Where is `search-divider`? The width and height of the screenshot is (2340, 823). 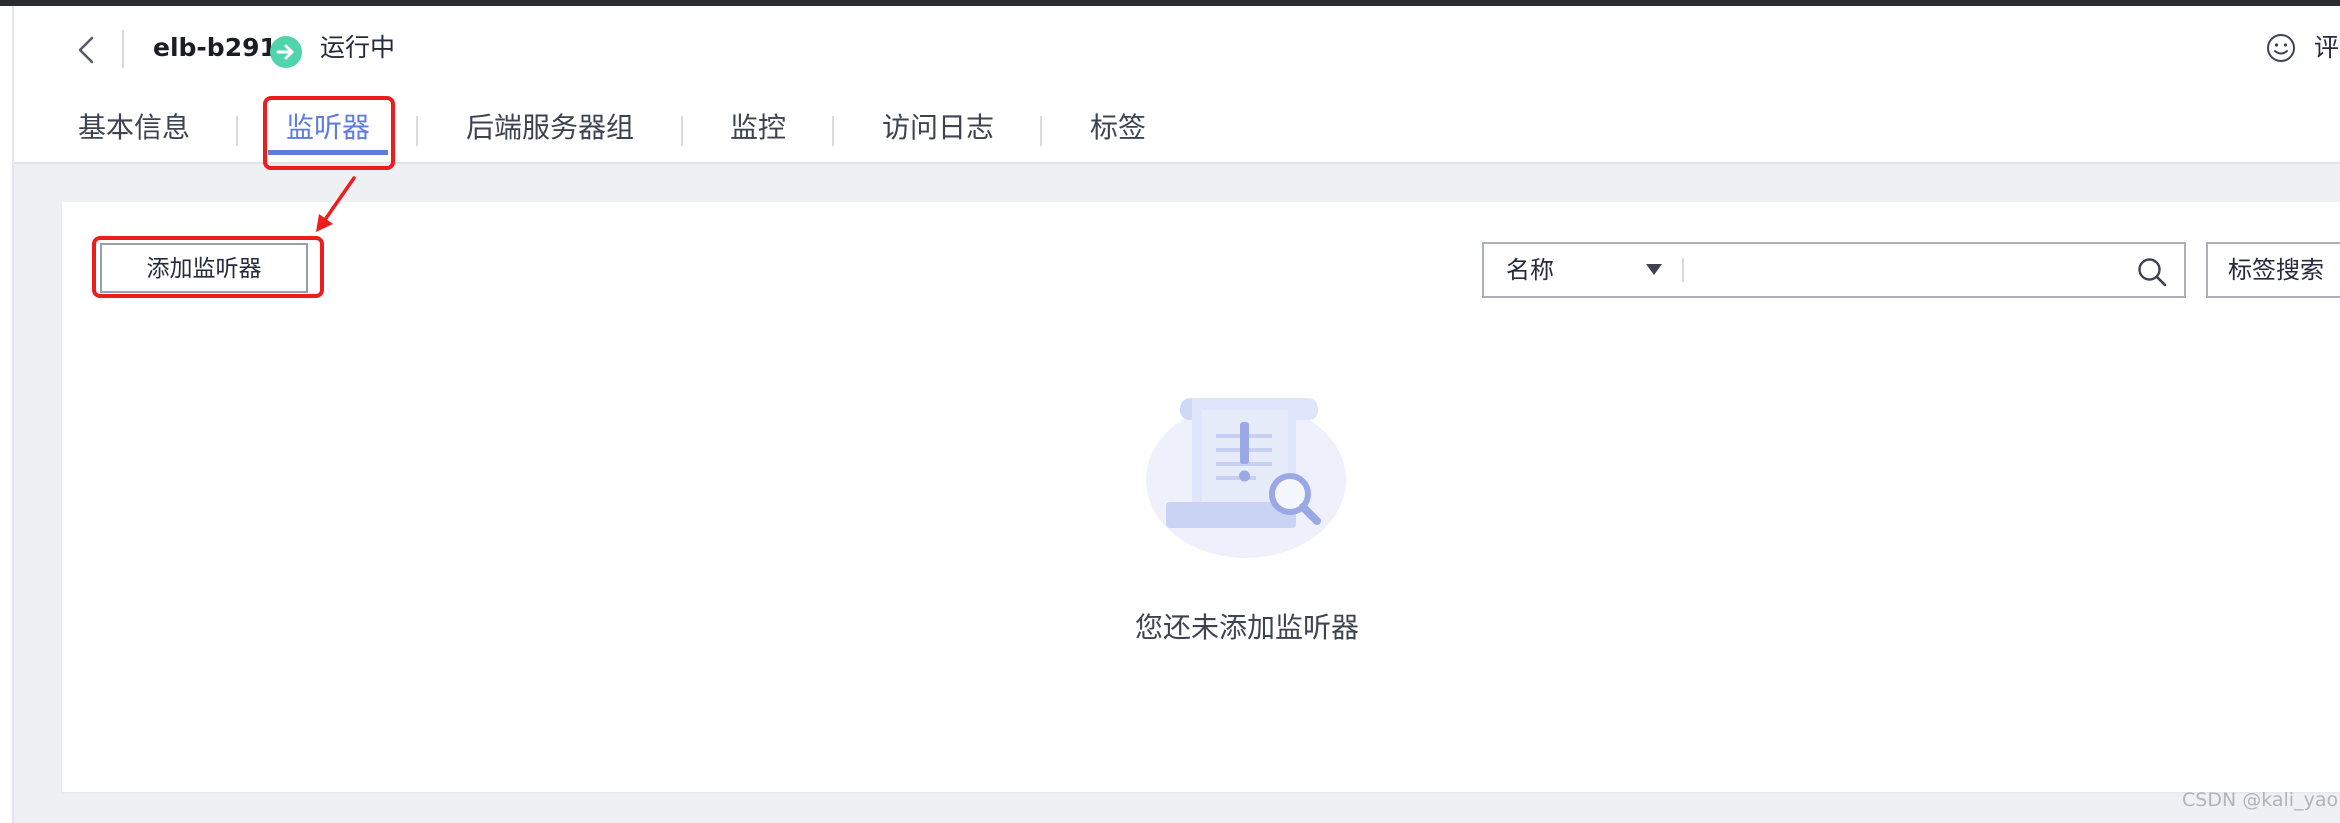
search-divider is located at coordinates (1683, 270).